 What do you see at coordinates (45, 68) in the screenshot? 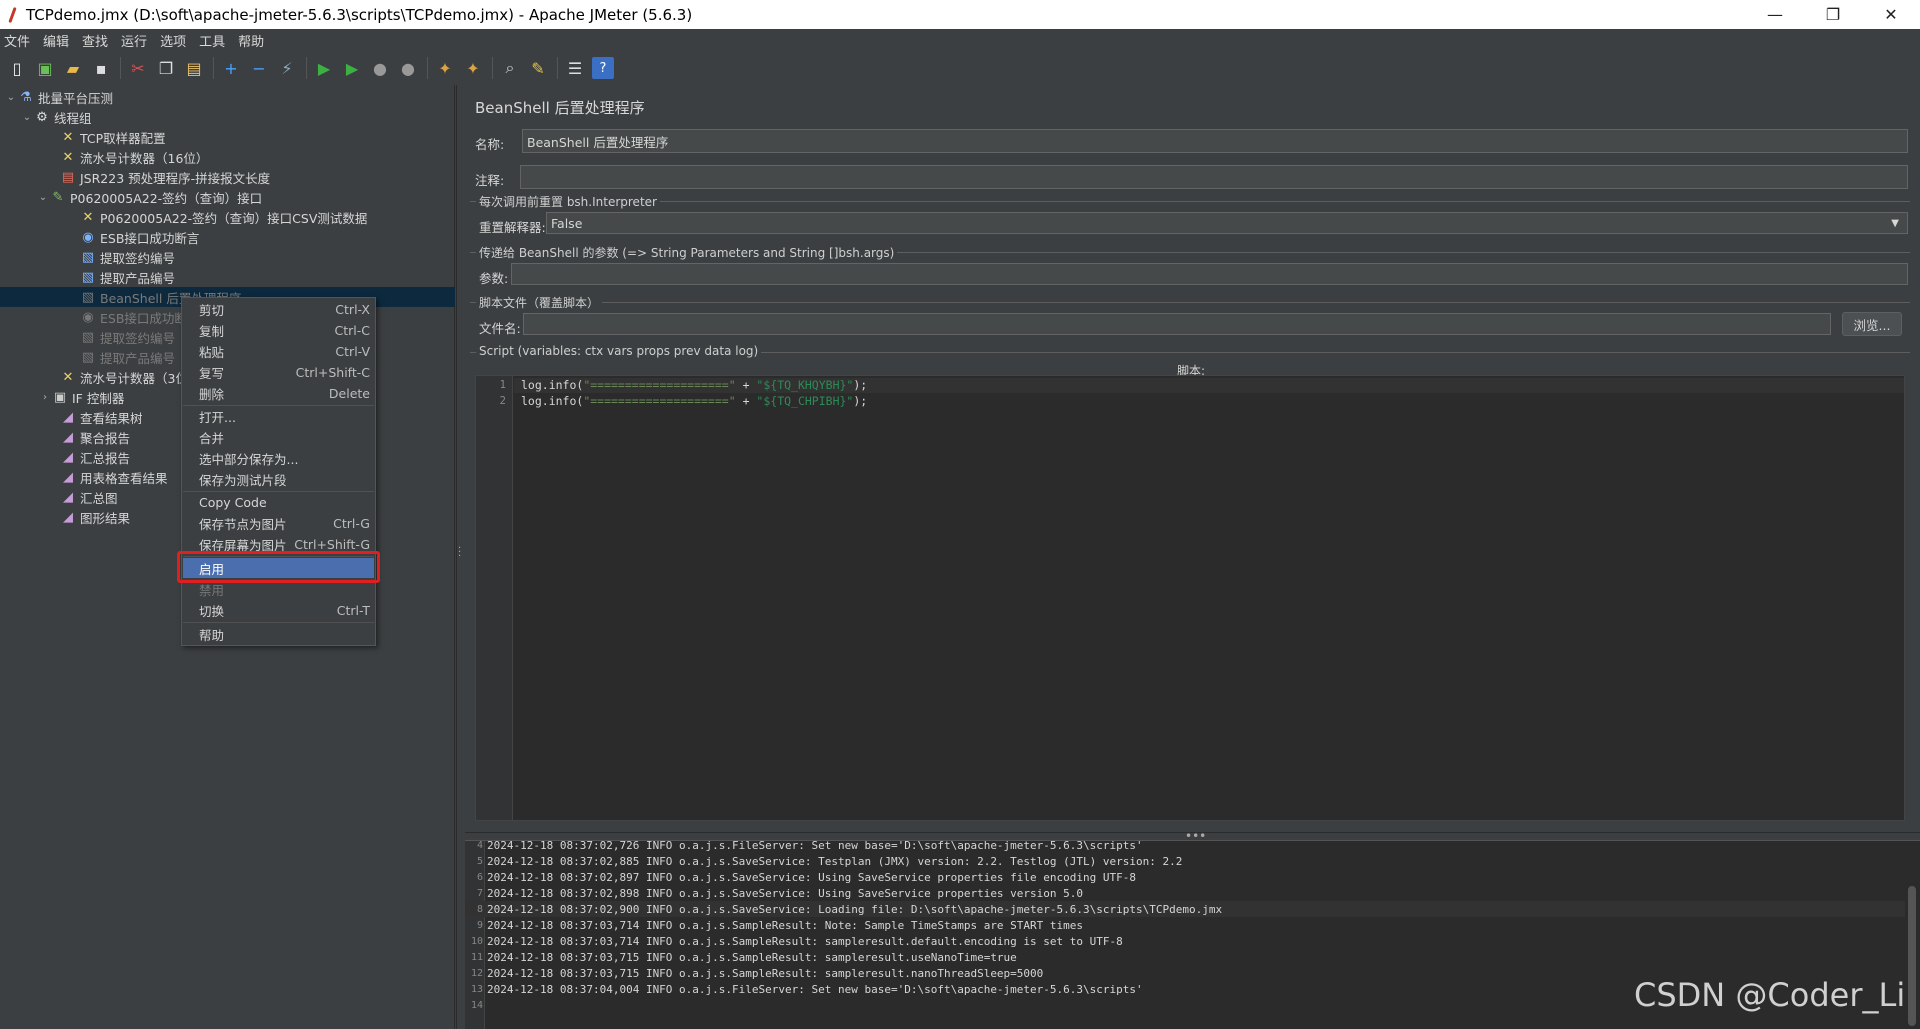
I see `templates-icon: ▣` at bounding box center [45, 68].